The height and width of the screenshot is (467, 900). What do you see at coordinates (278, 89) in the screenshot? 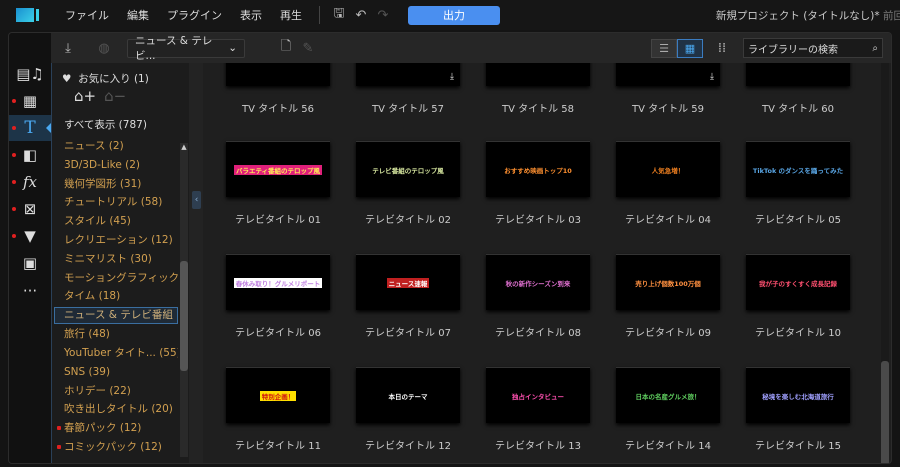
I see `title-tile: TV タイトル 56` at bounding box center [278, 89].